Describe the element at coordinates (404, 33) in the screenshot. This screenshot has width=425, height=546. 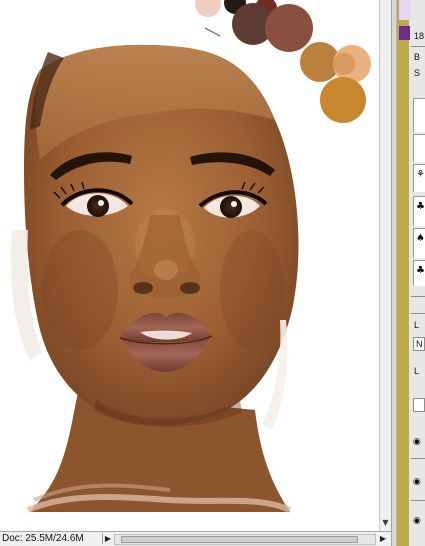
I see `swatch-purple` at that location.